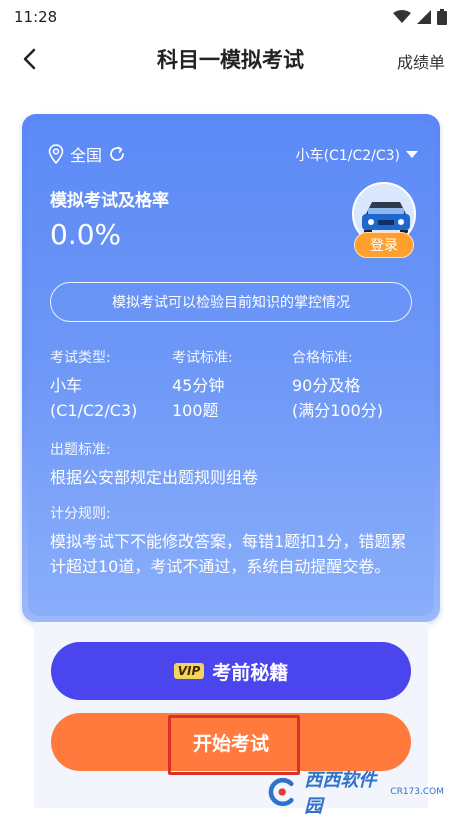 This screenshot has height=820, width=461. Describe the element at coordinates (66, 385) in the screenshot. I see `exam-type-value-1: 小车` at that location.